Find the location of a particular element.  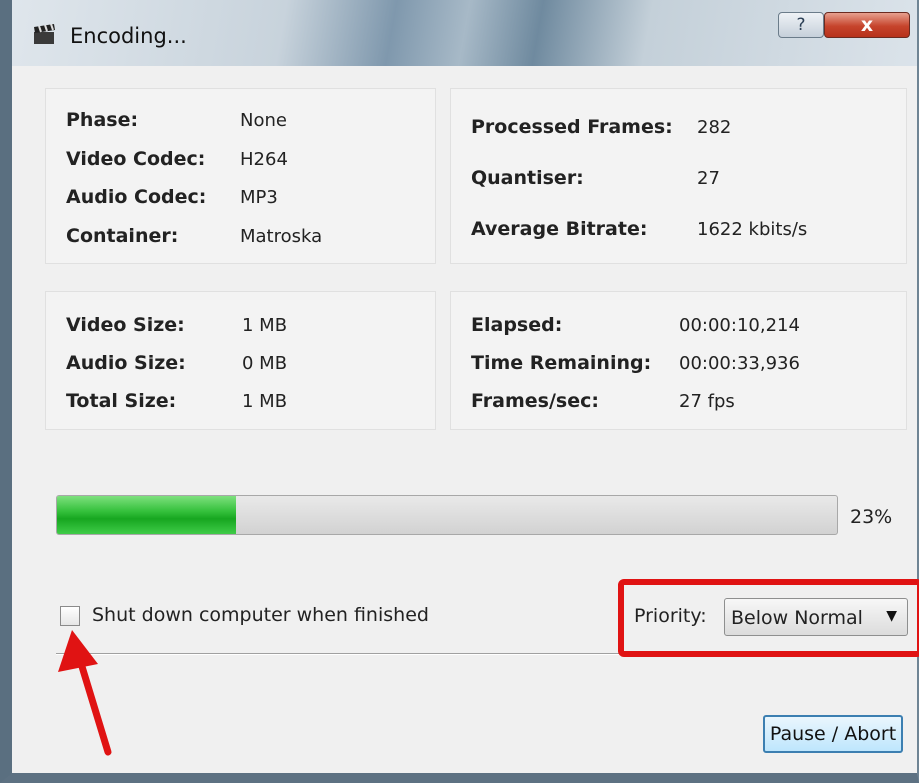

progress-fill is located at coordinates (147, 515).